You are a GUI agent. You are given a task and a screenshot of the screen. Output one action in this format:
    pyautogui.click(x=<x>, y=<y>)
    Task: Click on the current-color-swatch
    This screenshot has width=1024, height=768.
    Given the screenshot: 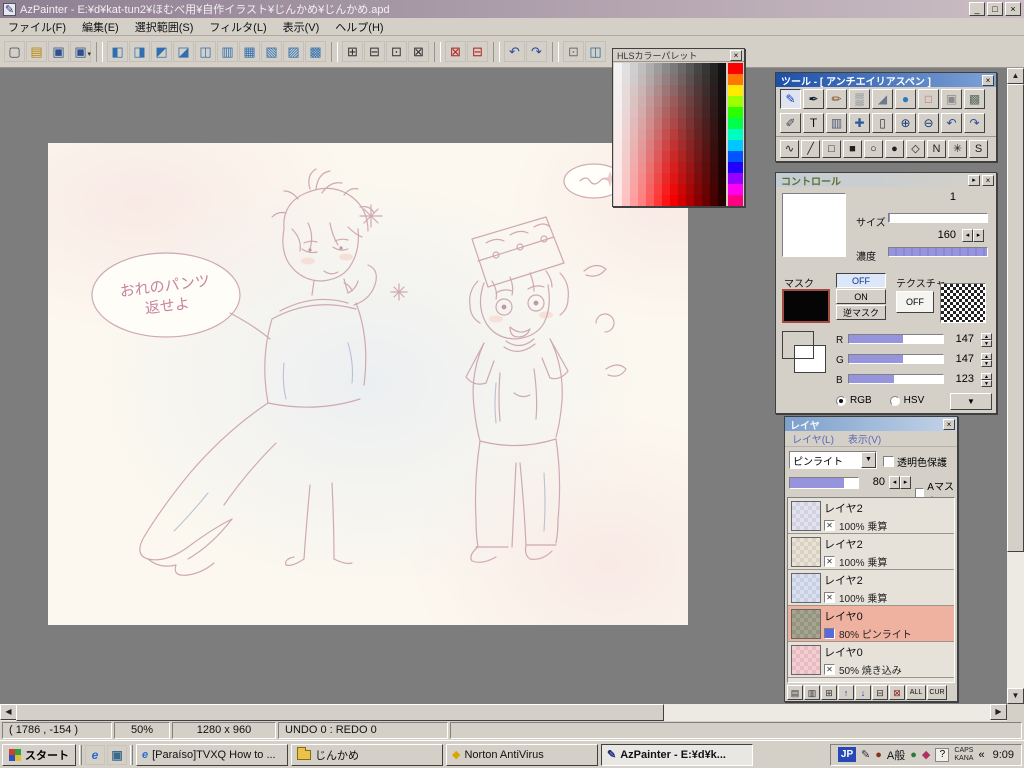 What is the action you would take?
    pyautogui.click(x=798, y=345)
    